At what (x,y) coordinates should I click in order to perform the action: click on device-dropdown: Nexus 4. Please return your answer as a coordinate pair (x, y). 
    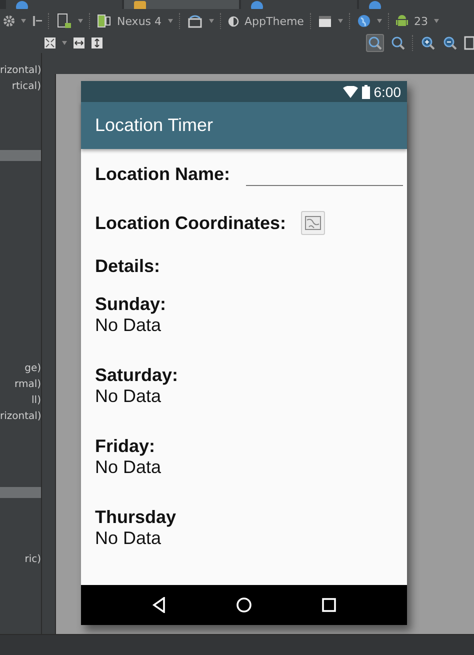
    Looking at the image, I should click on (139, 21).